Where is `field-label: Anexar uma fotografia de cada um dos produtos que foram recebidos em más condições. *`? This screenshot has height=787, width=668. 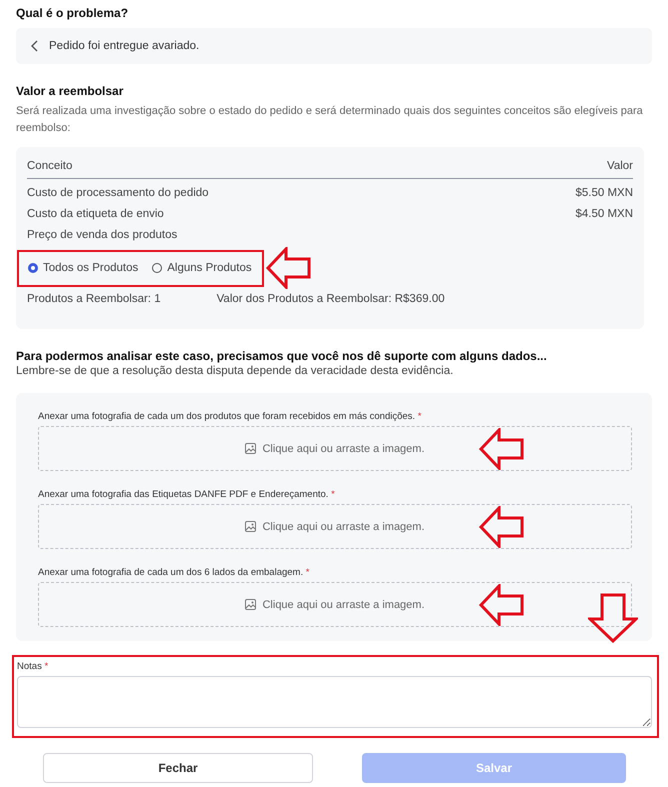
field-label: Anexar uma fotografia de cada um dos produtos que foram recebidos em más condições. * is located at coordinates (230, 416).